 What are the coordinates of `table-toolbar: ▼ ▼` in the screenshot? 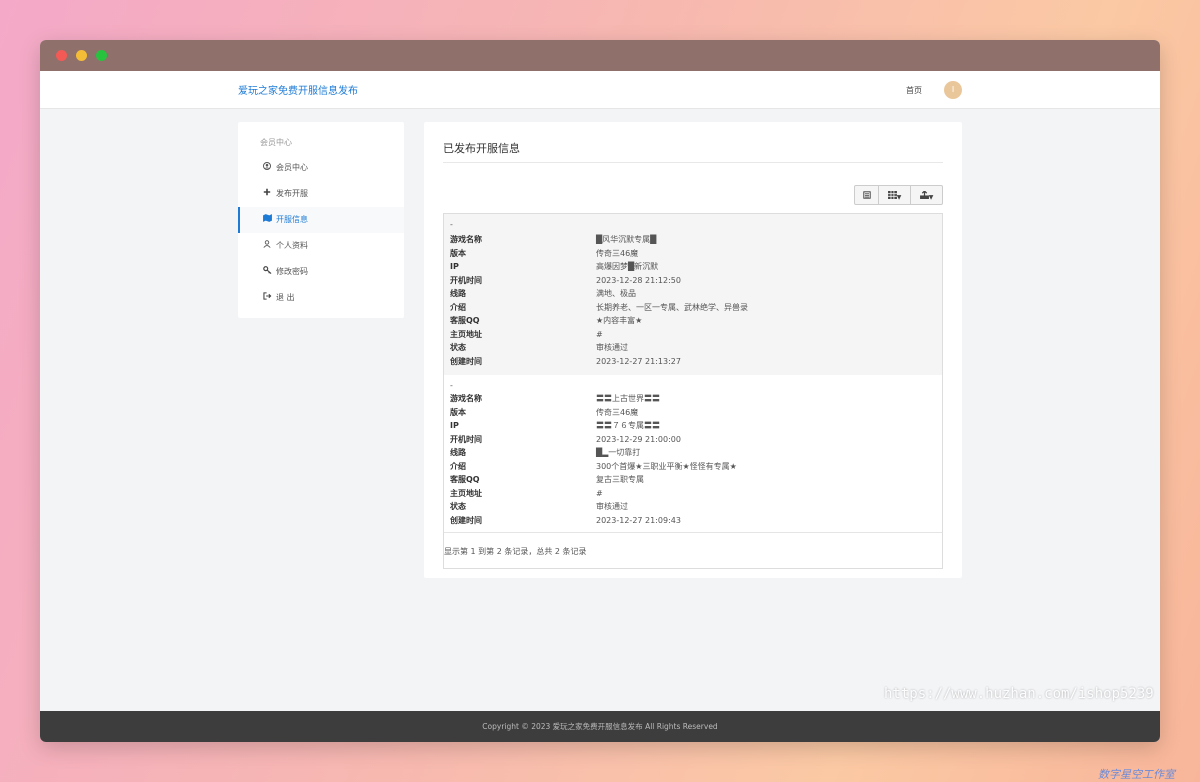 It's located at (898, 195).